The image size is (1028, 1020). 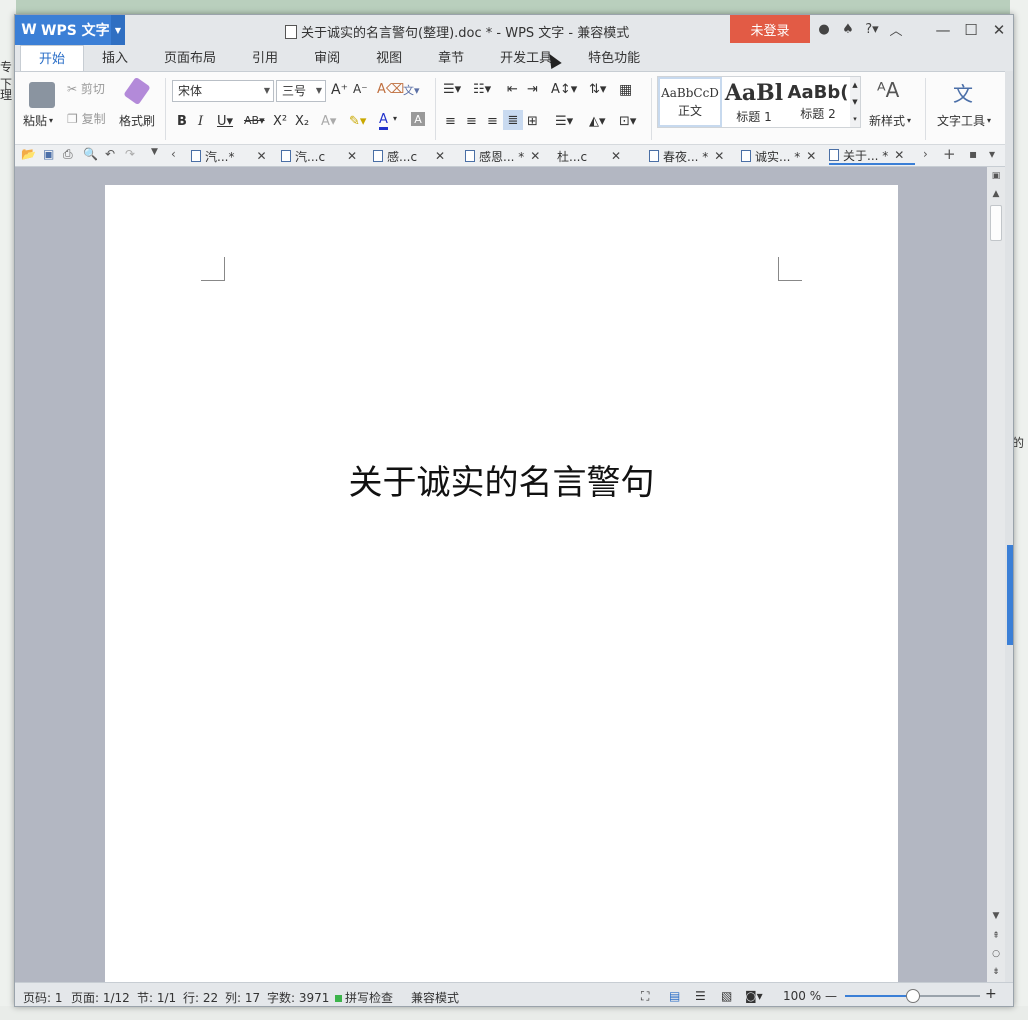 I want to click on format-painter-icon, so click(x=137, y=91).